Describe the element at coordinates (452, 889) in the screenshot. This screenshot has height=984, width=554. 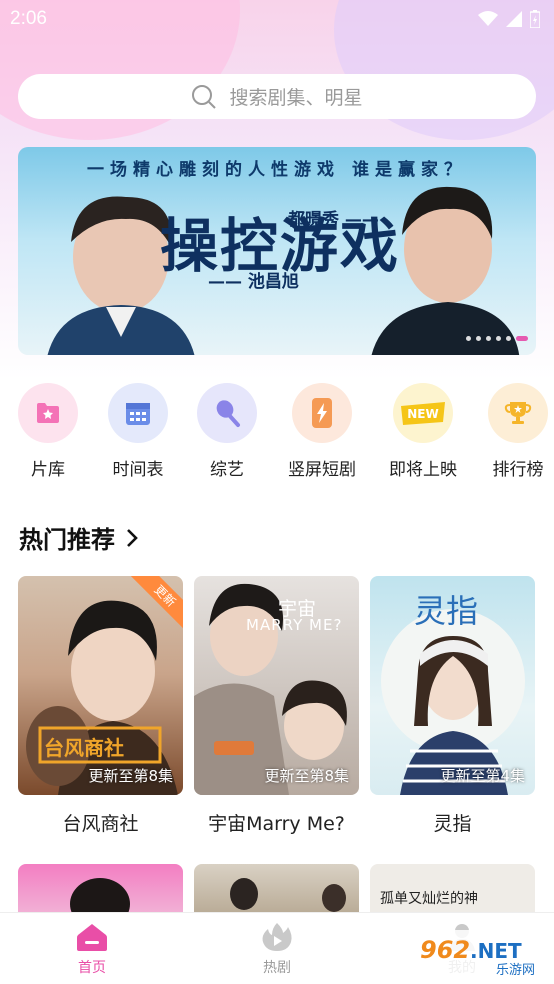
I see `drama-card: 孤单又灿烂的神` at that location.